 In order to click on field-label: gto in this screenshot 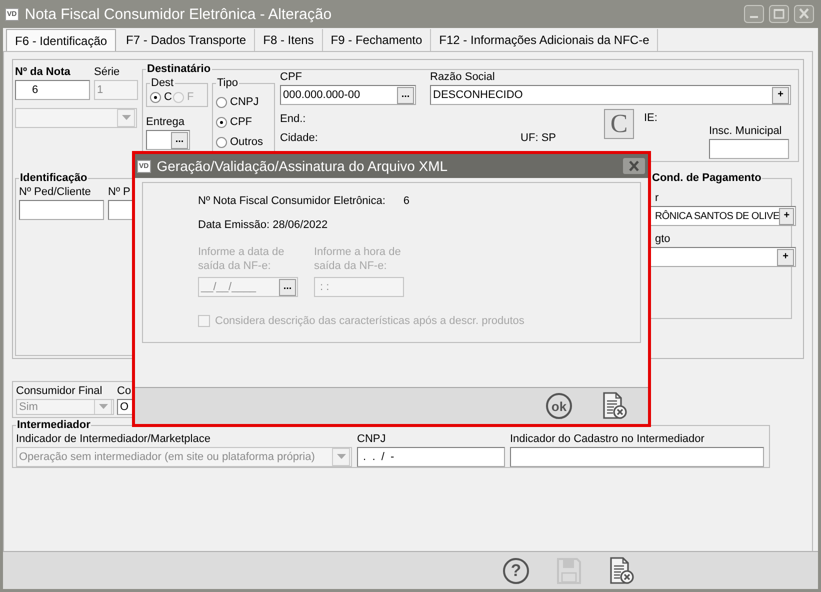, I will do `click(663, 239)`.